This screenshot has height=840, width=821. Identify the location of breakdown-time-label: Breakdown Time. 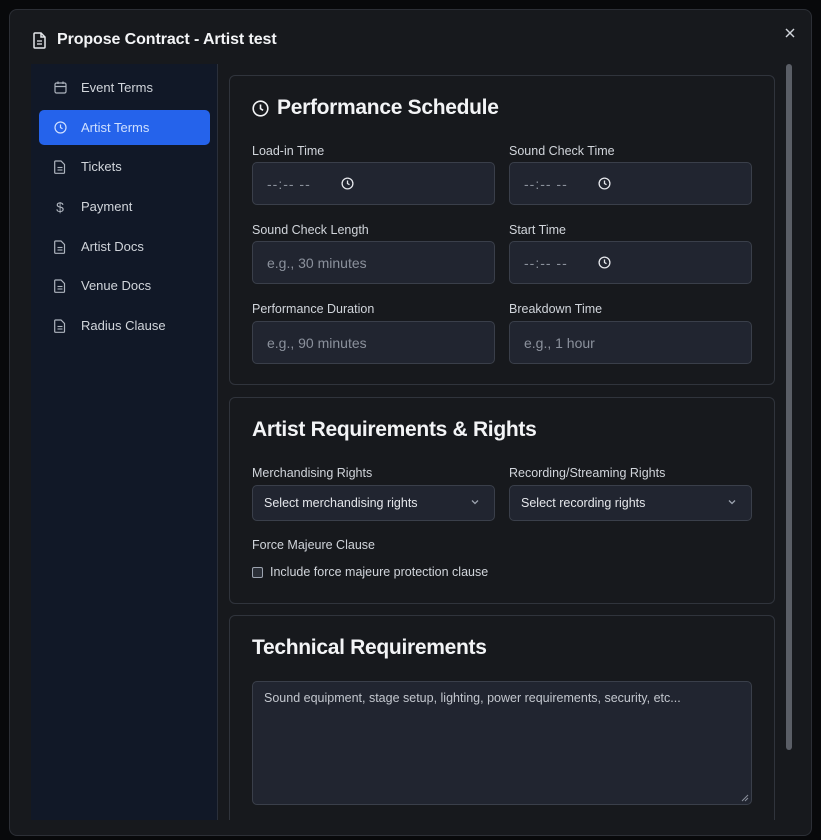
(556, 309).